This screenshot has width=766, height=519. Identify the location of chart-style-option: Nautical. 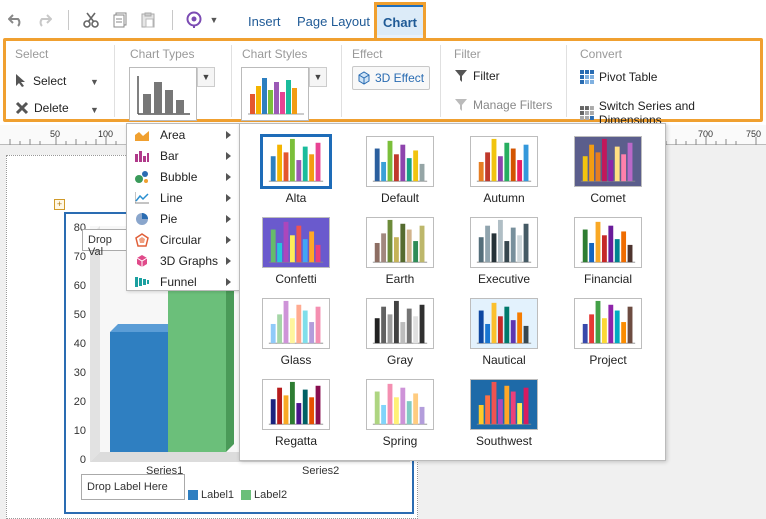
(504, 326).